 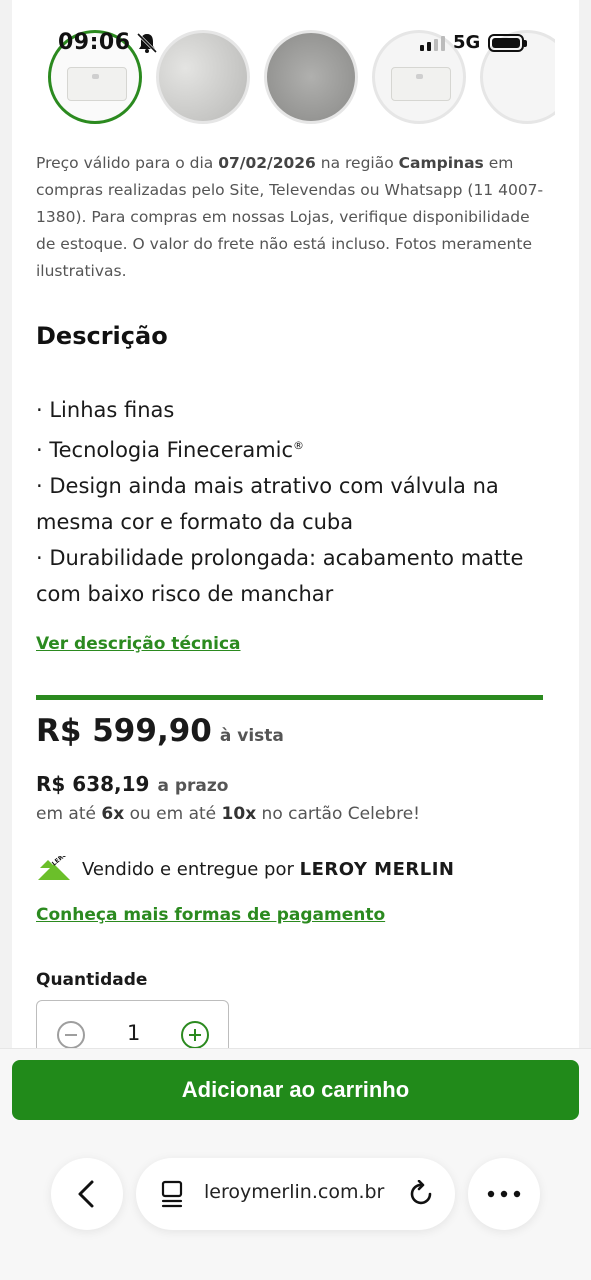 What do you see at coordinates (467, 42) in the screenshot?
I see `network-type: 5G` at bounding box center [467, 42].